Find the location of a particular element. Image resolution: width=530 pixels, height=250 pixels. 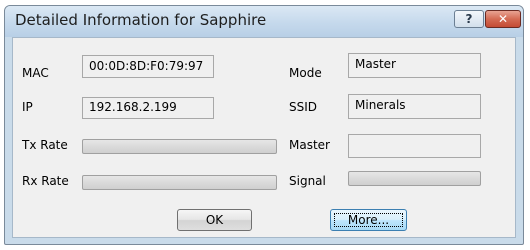

window-title: Detailed Information for Sapphire is located at coordinates (141, 20).